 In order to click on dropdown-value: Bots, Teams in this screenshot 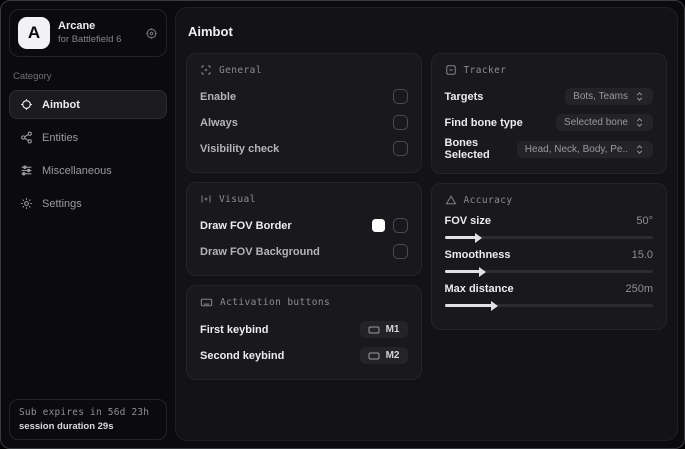, I will do `click(600, 96)`.